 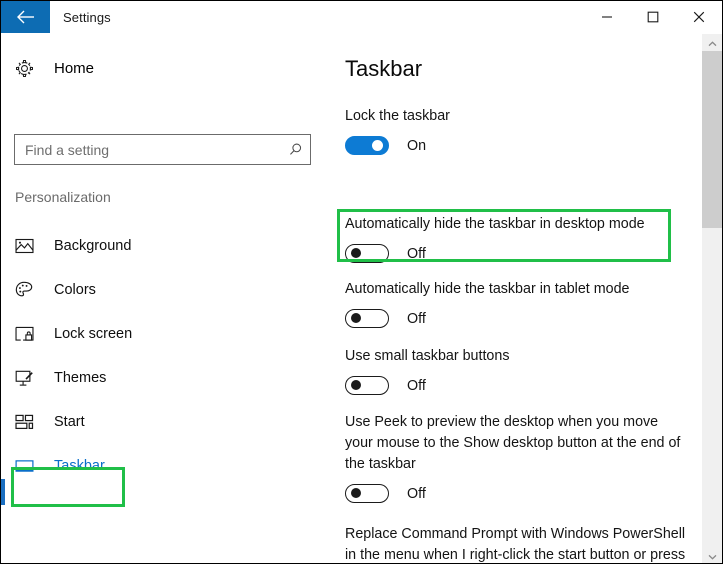 What do you see at coordinates (711, 299) in the screenshot?
I see `vertical-scrollbar` at bounding box center [711, 299].